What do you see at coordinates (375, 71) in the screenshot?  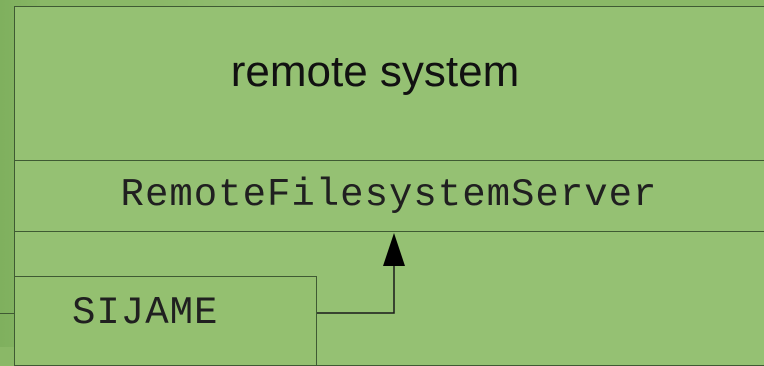 I see `component-title: remote system` at bounding box center [375, 71].